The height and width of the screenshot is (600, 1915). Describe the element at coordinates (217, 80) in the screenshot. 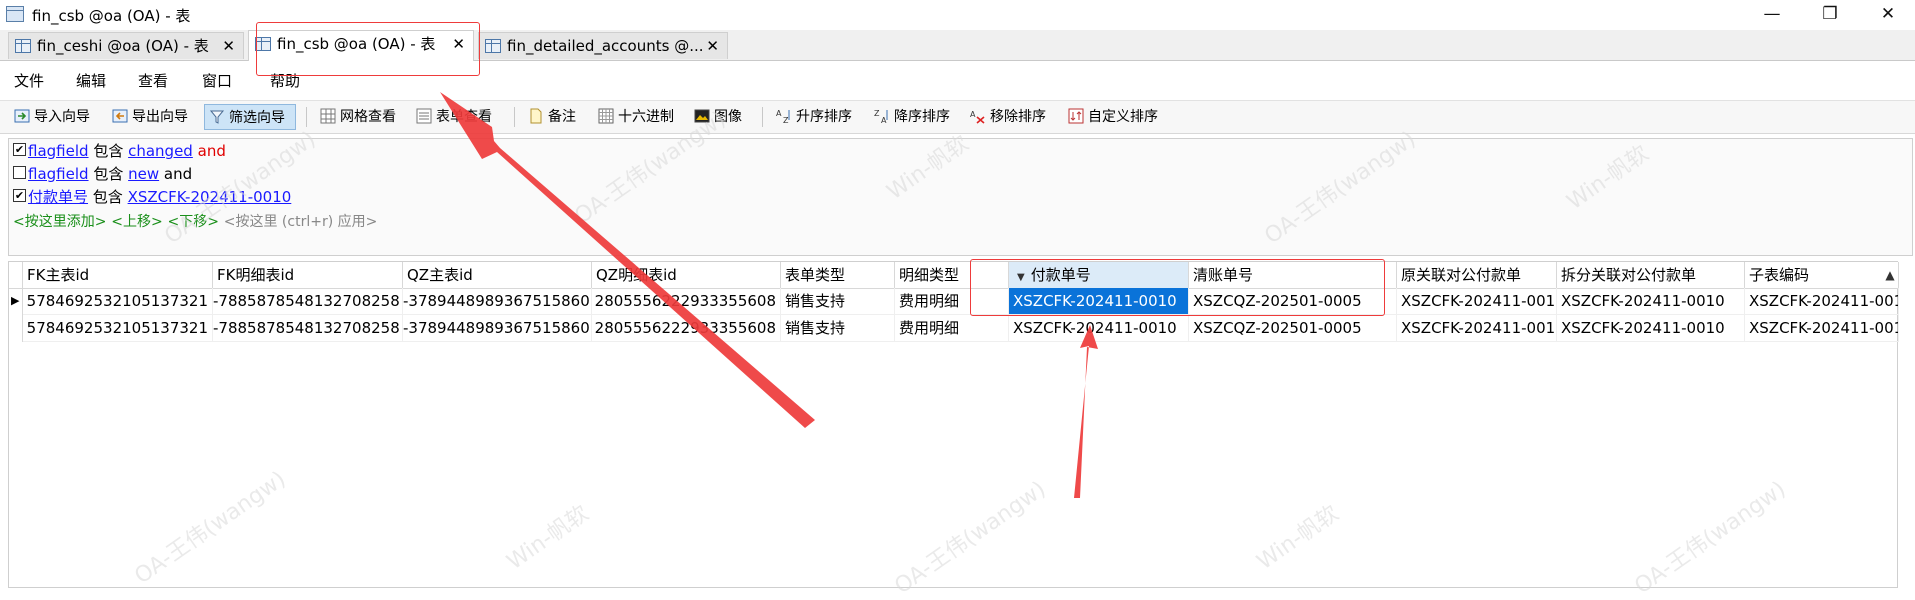

I see `menu-window: 窗口` at that location.